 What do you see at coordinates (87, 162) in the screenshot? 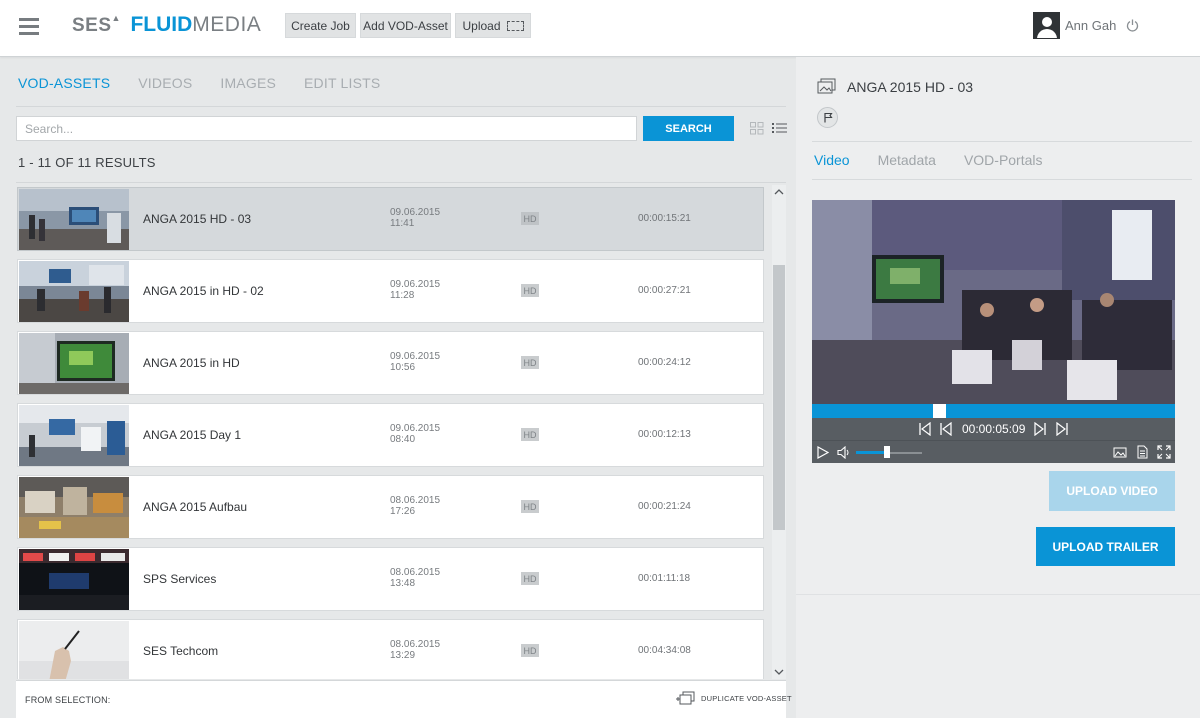
I see `results-count: 1 - 11 OF 11 RESULTS` at bounding box center [87, 162].